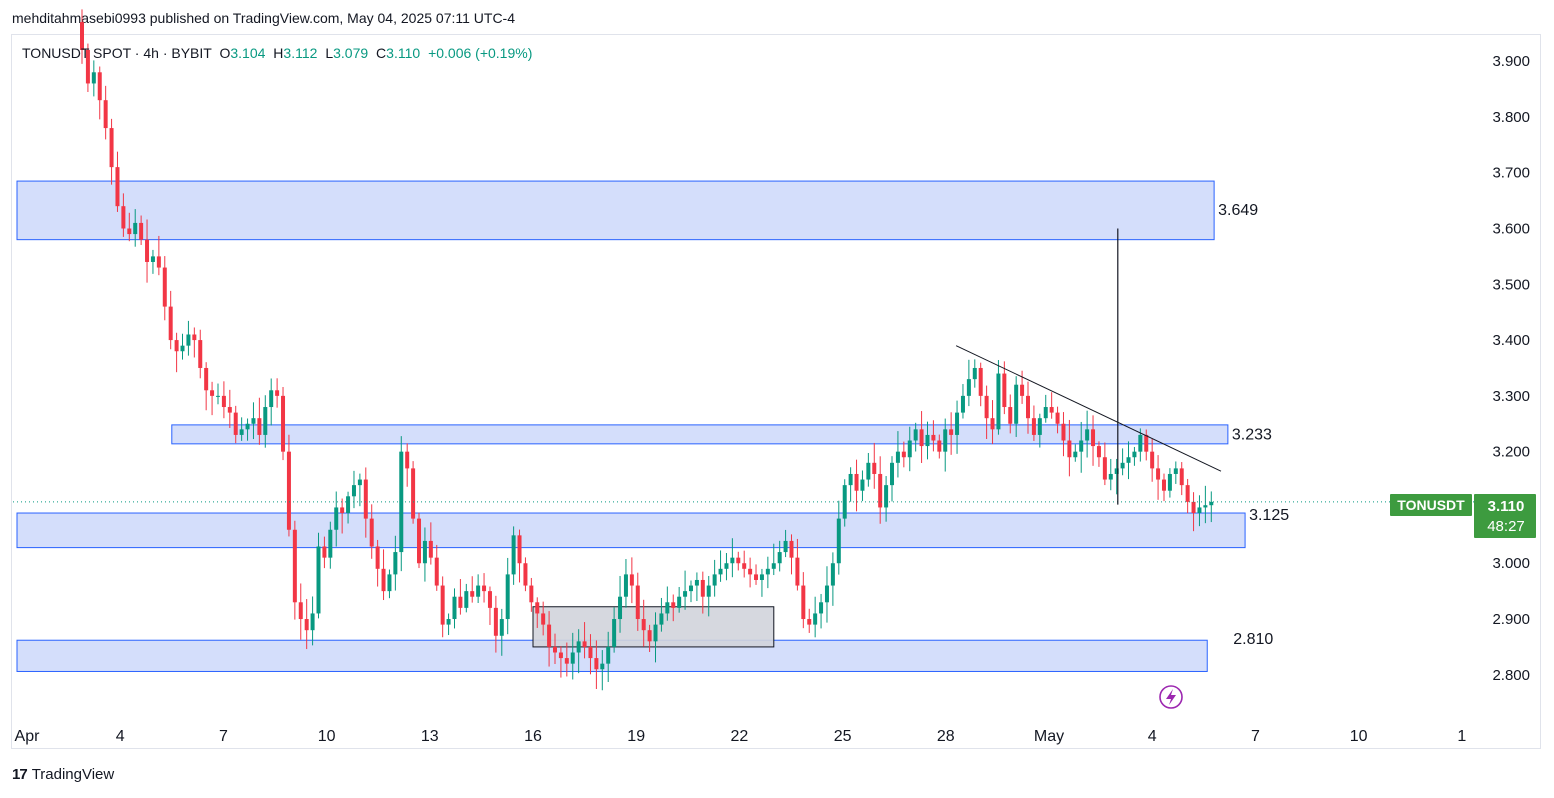  Describe the element at coordinates (1511, 61) in the screenshot. I see `y-tick-label: 3.900` at that location.